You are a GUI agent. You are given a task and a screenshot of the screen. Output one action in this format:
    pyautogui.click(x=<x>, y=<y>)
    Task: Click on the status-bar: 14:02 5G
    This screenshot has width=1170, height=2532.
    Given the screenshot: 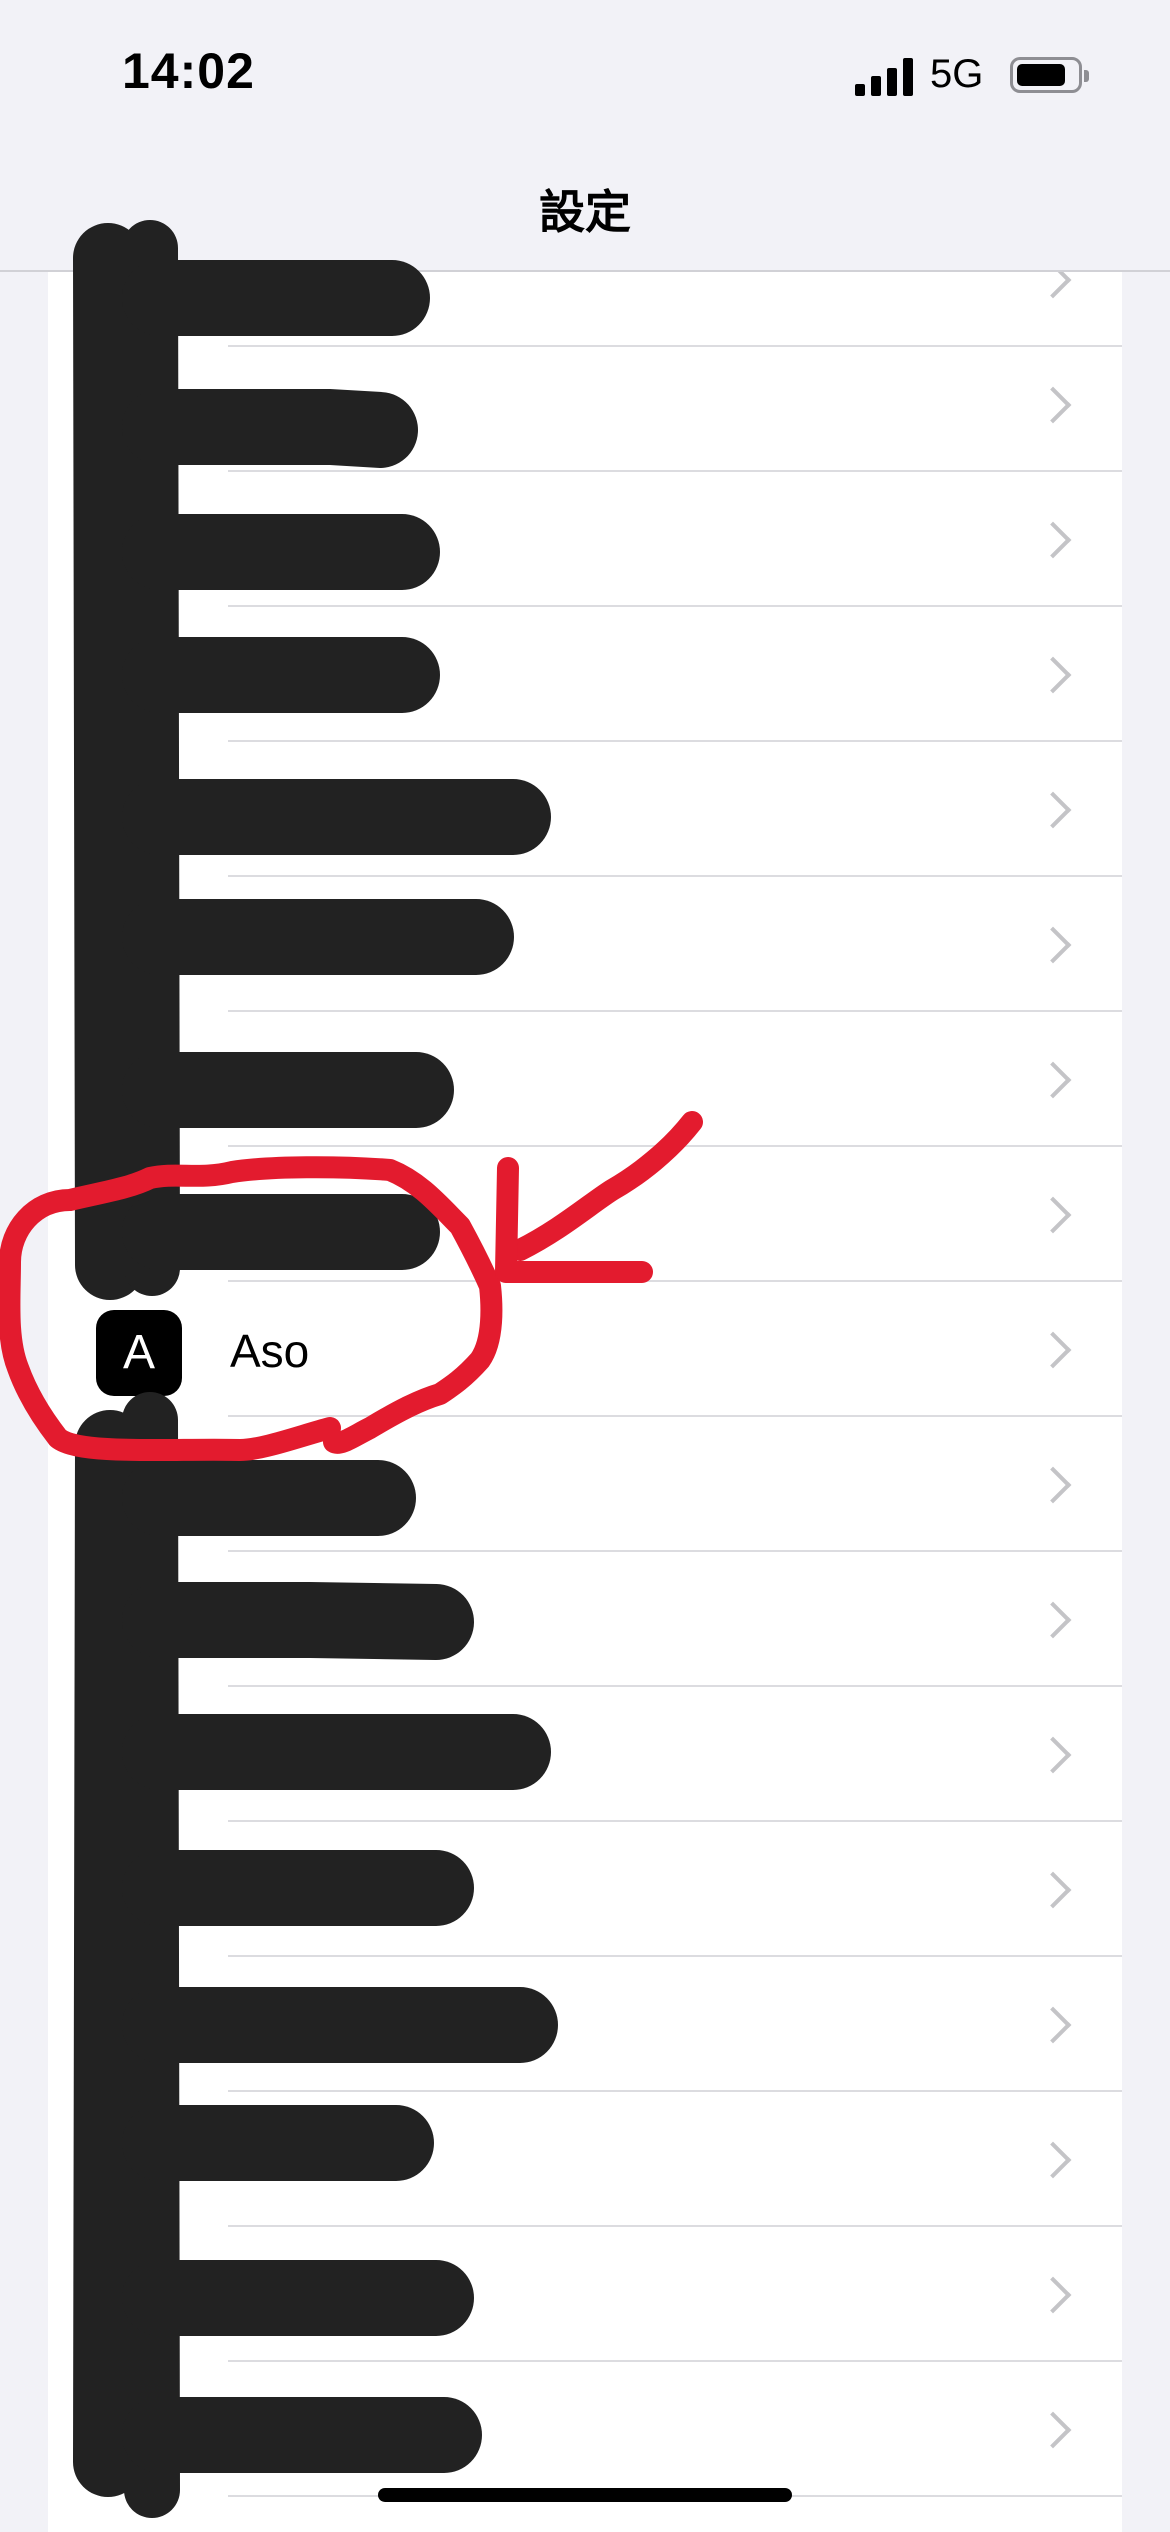 What is the action you would take?
    pyautogui.click(x=585, y=70)
    